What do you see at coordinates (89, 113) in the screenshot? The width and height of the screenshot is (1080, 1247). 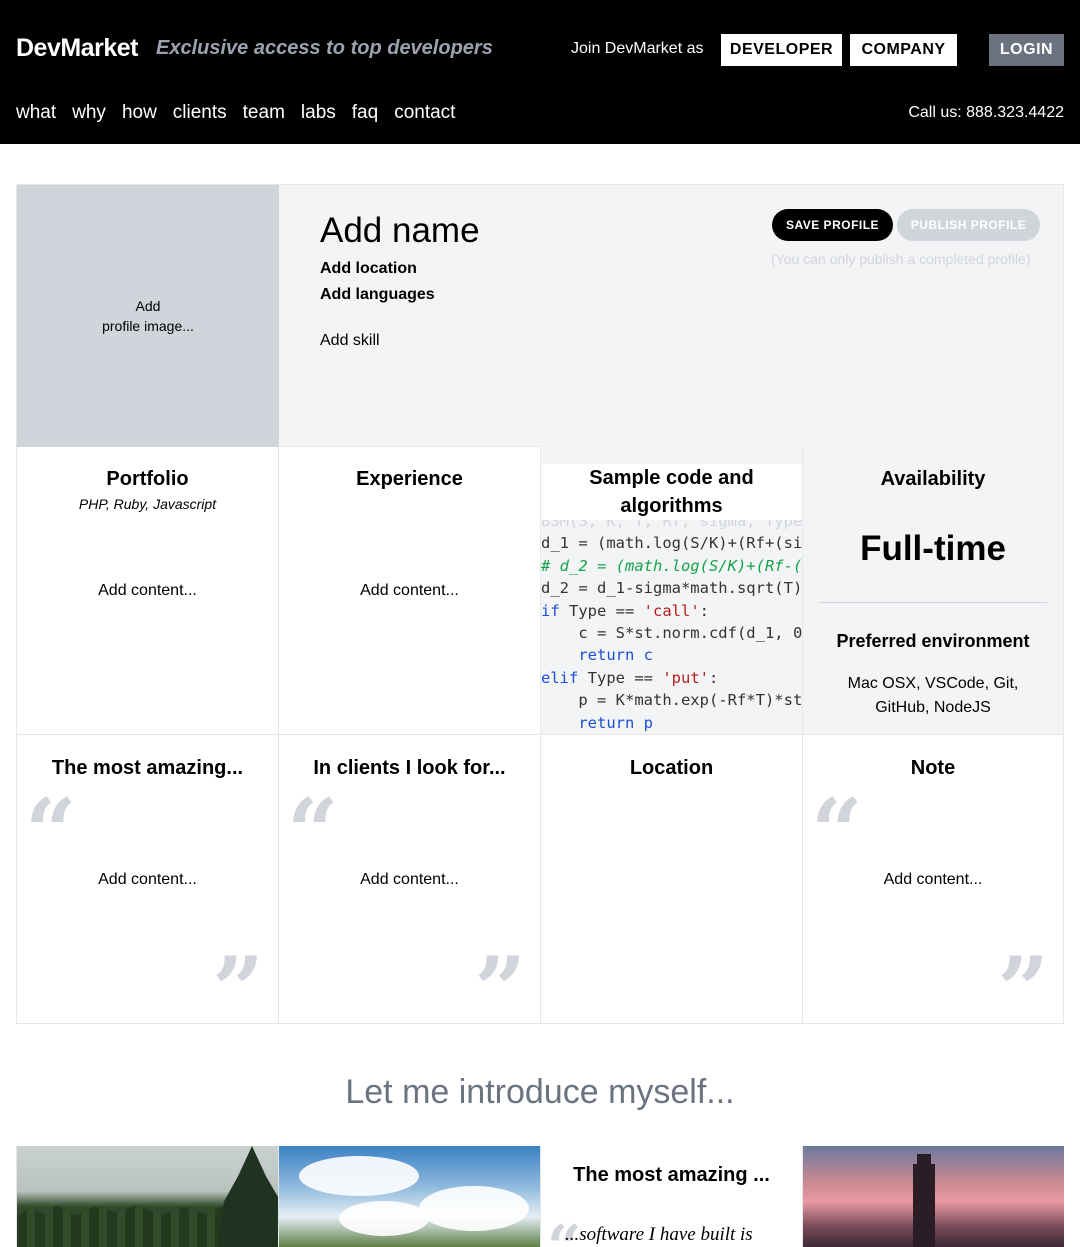 I see `nav-why: why` at bounding box center [89, 113].